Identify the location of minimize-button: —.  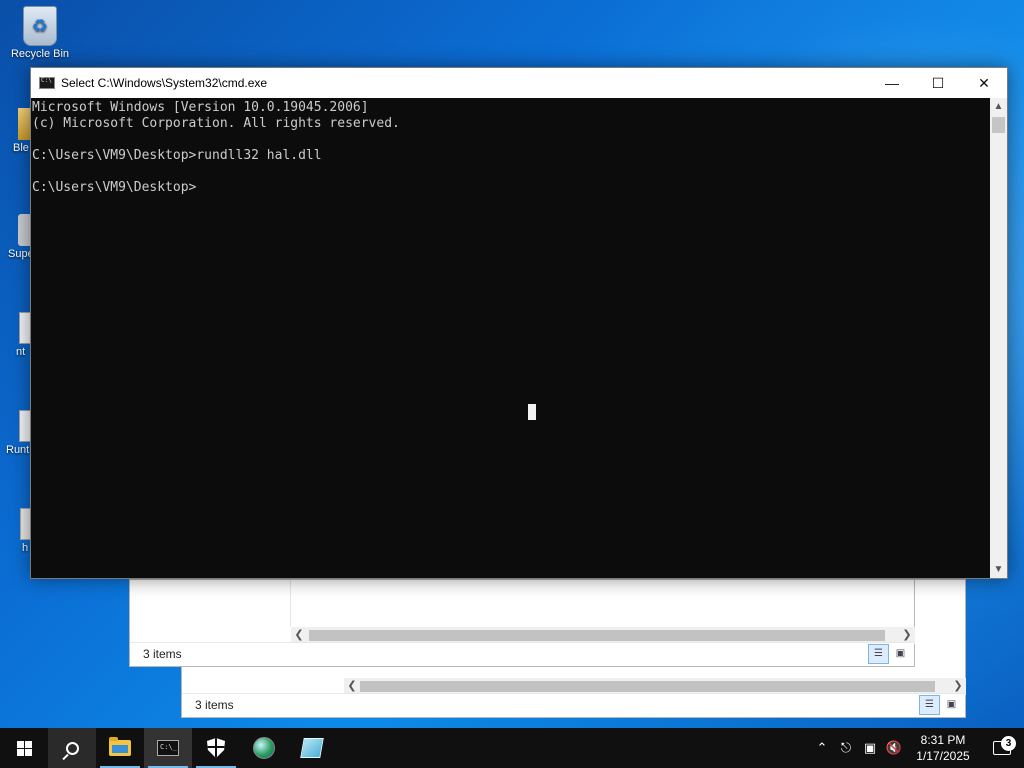
(892, 83).